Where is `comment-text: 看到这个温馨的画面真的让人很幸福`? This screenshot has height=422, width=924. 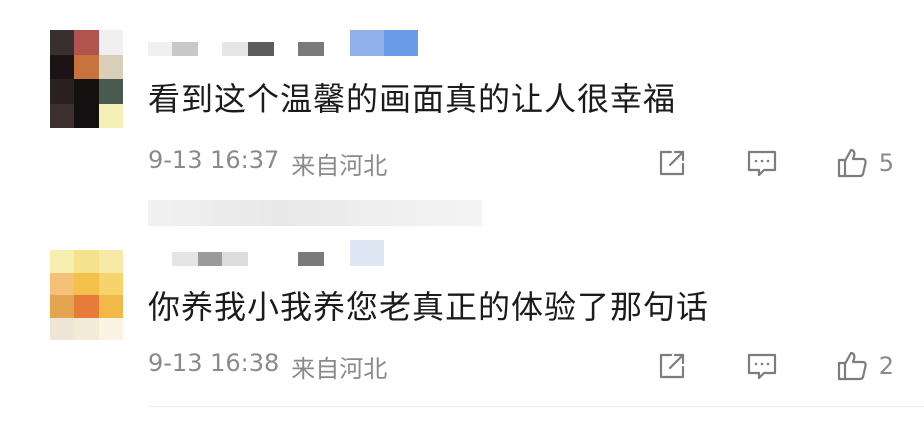
comment-text: 看到这个温馨的画面真的让人很幸福 is located at coordinates (412, 99).